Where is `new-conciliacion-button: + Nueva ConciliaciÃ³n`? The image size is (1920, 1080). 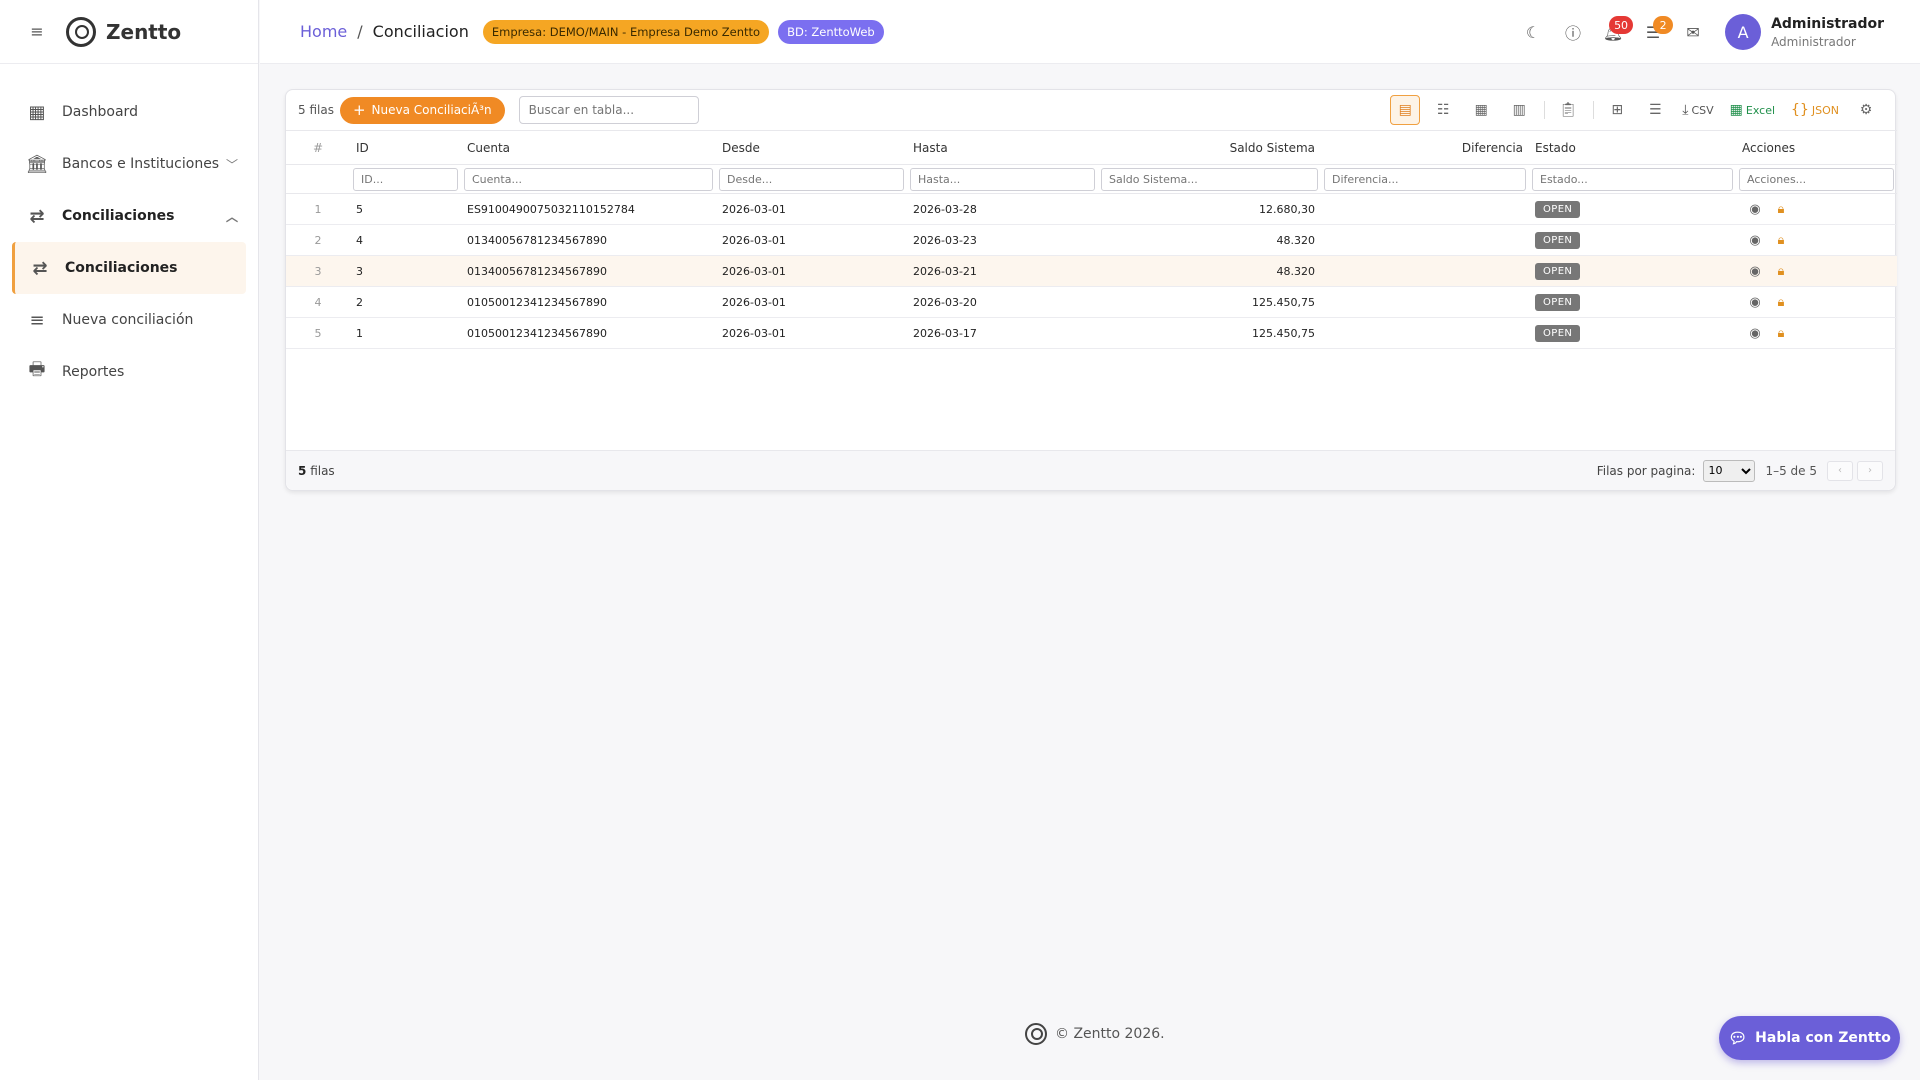
new-conciliacion-button: + Nueva ConciliaciÃ³n is located at coordinates (422, 110).